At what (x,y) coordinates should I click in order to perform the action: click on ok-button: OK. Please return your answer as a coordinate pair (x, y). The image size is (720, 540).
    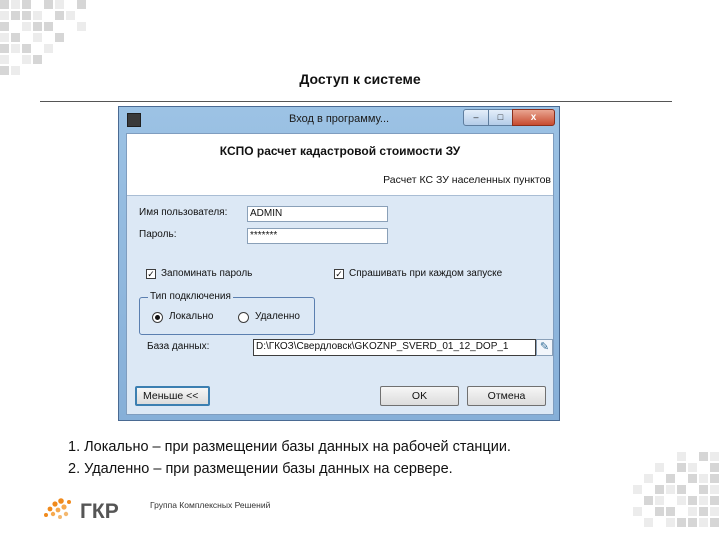
    Looking at the image, I should click on (419, 396).